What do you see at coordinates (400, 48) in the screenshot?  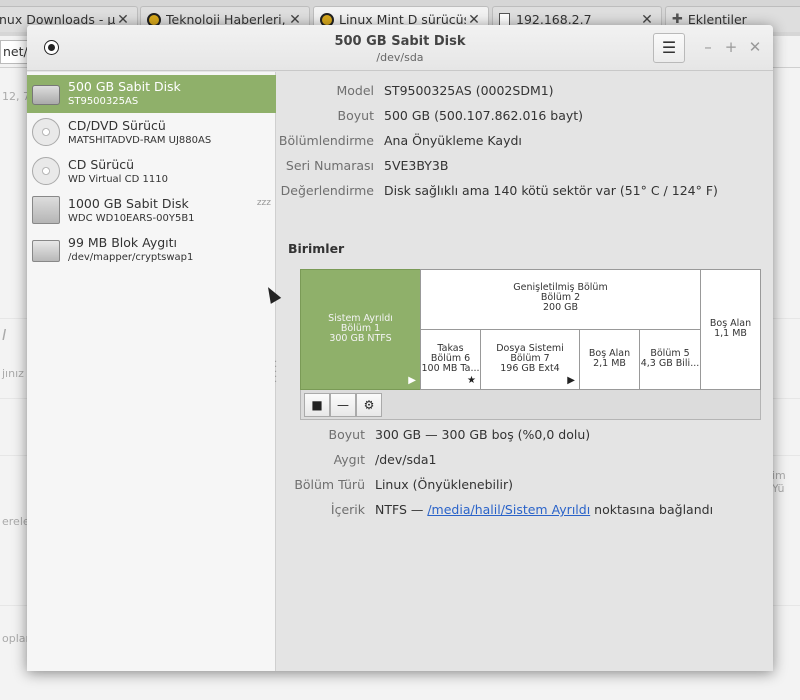 I see `title-bar: 500 GB Sabit Disk /dev/sda ☰ – + ✕` at bounding box center [400, 48].